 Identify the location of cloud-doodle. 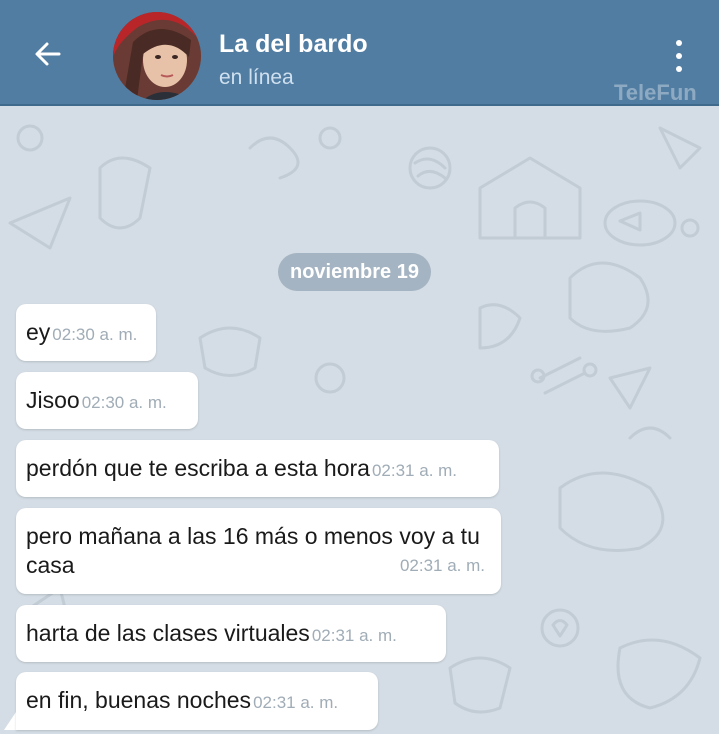
(611, 511).